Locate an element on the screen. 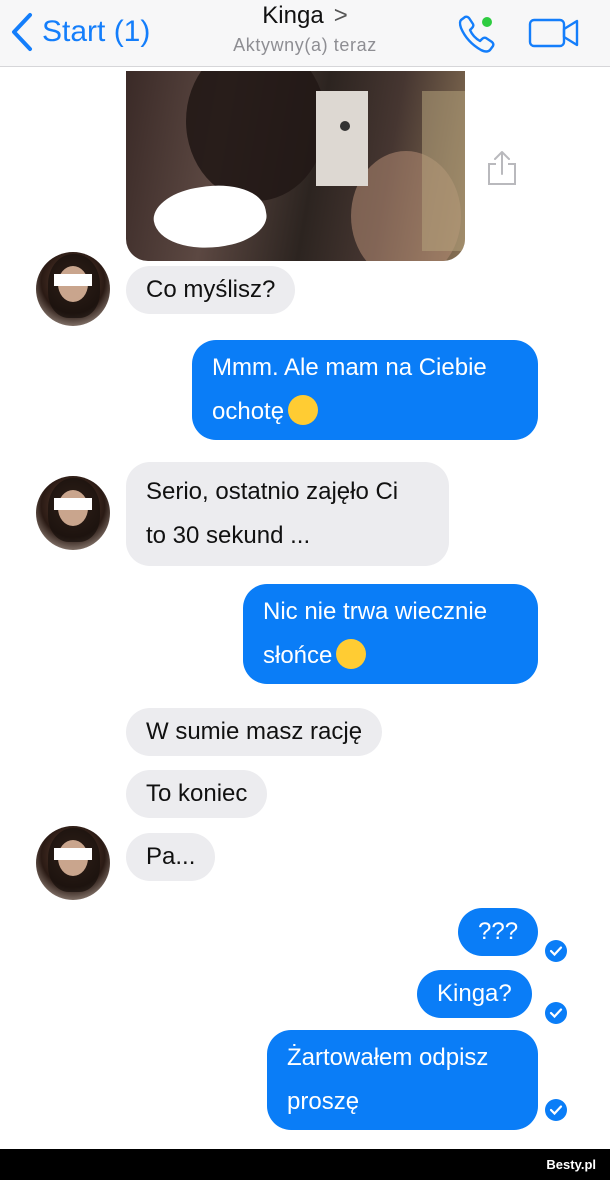  video-call-button is located at coordinates (554, 33).